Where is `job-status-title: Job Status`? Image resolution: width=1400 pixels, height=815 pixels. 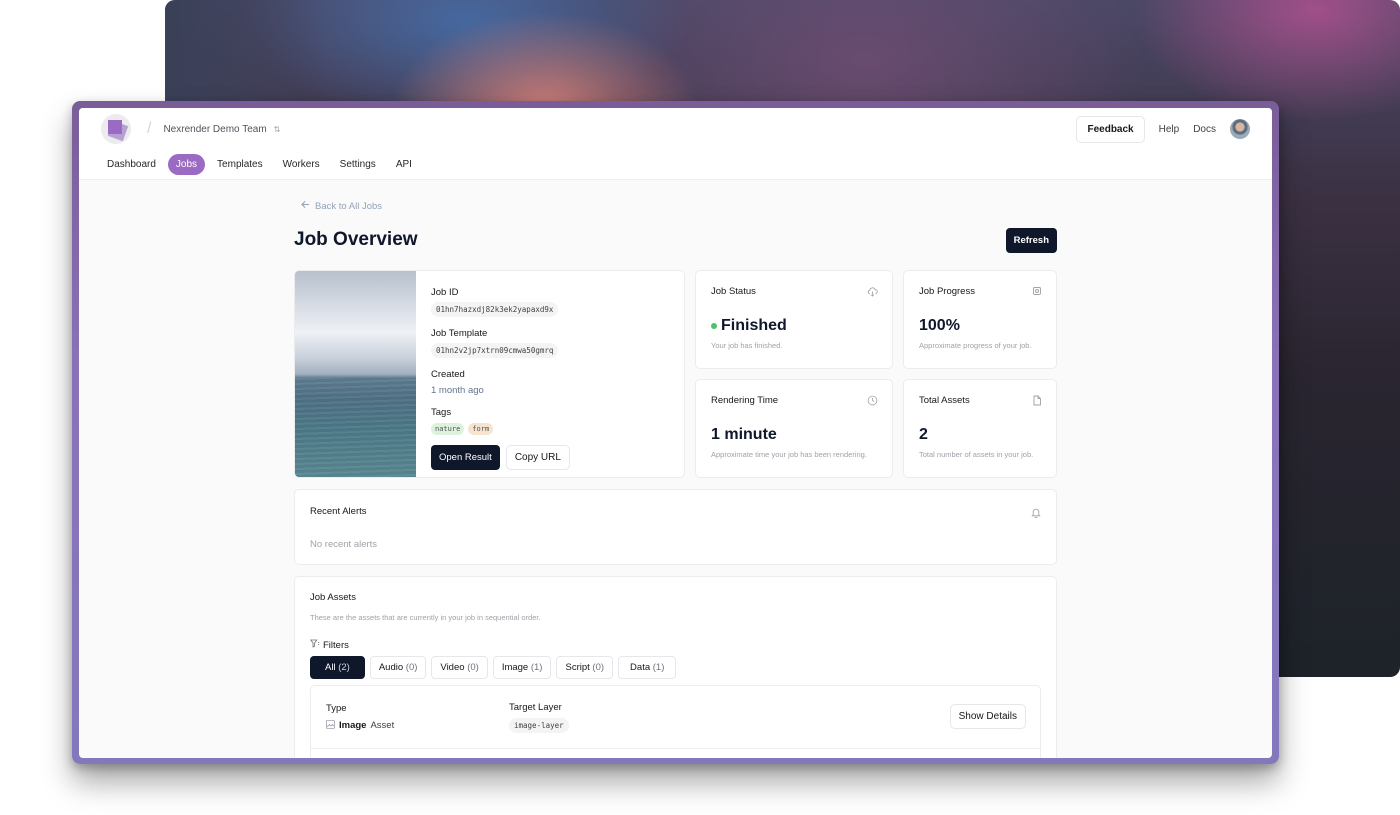 job-status-title: Job Status is located at coordinates (733, 291).